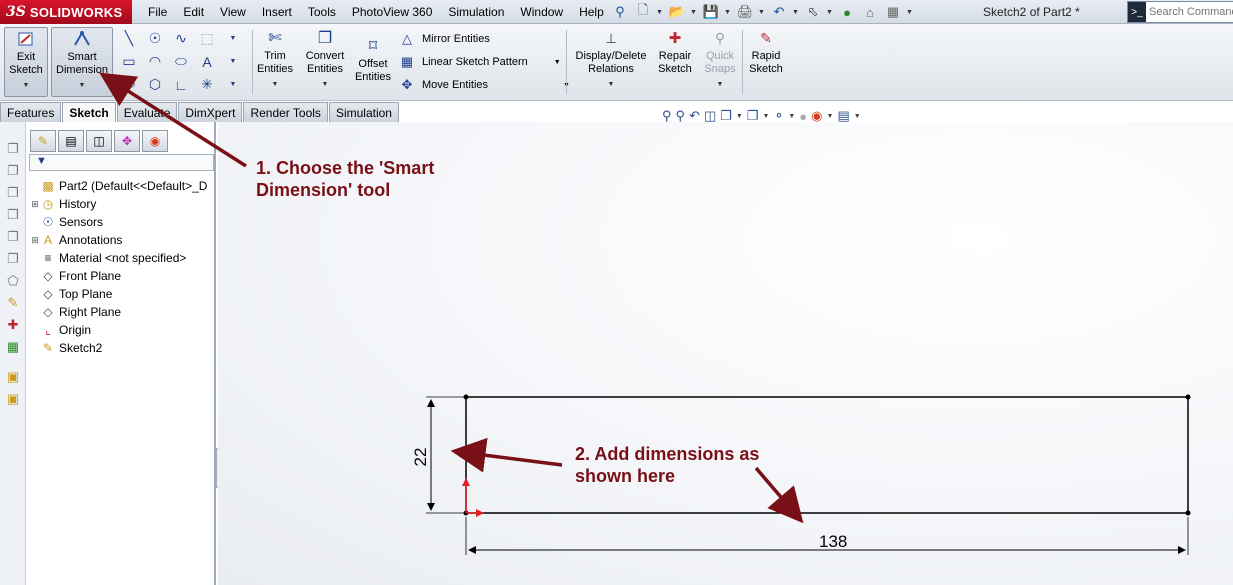 Image resolution: width=1233 pixels, height=585 pixels. What do you see at coordinates (13, 303) in the screenshot?
I see `sketch-edit-icon: ✎` at bounding box center [13, 303].